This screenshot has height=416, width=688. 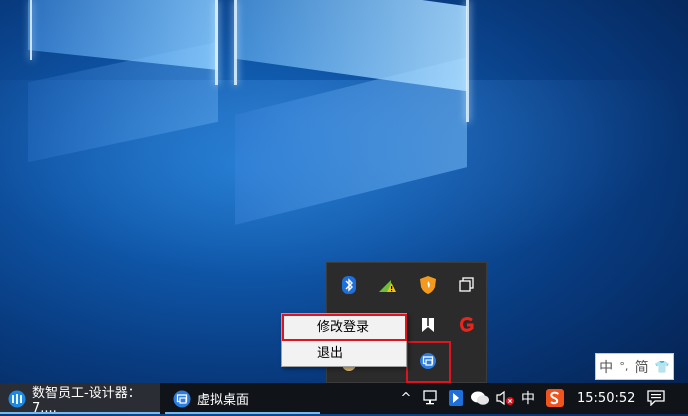 I want to click on show-hidden-icons-chevron: ^, so click(x=406, y=398).